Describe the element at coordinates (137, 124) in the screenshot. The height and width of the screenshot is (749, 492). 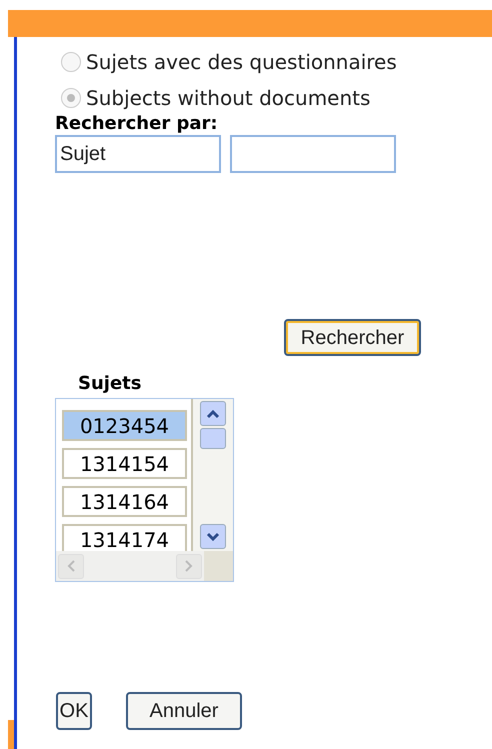
I see `search-by-label: Rechercher par:` at that location.